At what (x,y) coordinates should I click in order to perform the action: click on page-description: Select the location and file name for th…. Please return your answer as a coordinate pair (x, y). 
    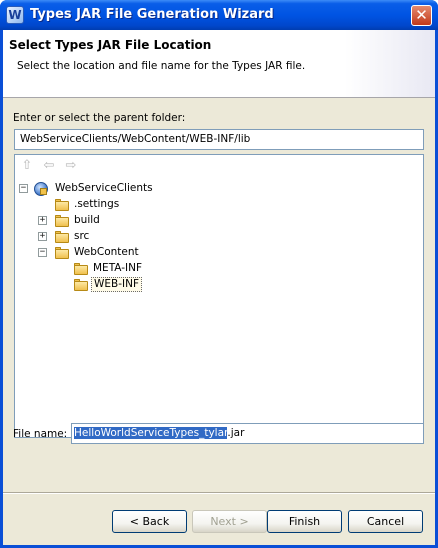
    Looking at the image, I should click on (161, 66).